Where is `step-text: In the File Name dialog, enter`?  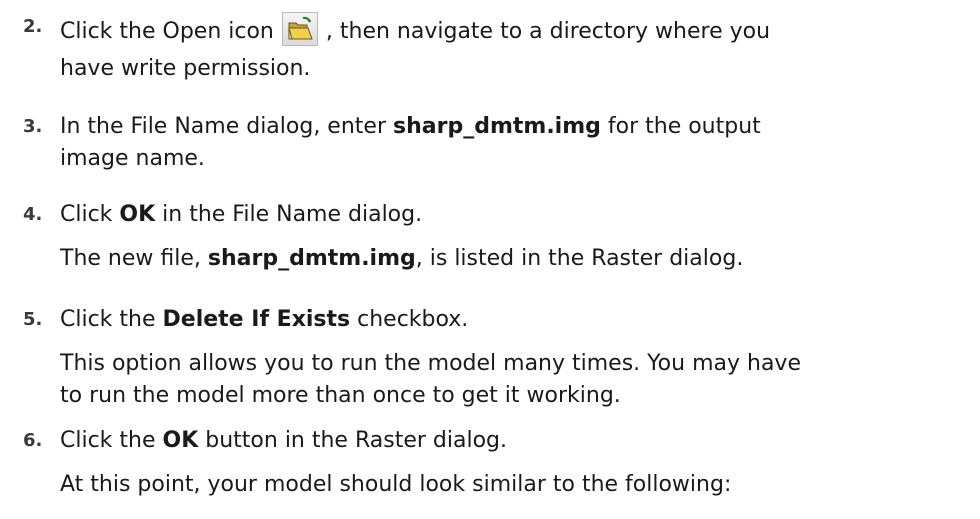 step-text: In the File Name dialog, enter is located at coordinates (226, 126).